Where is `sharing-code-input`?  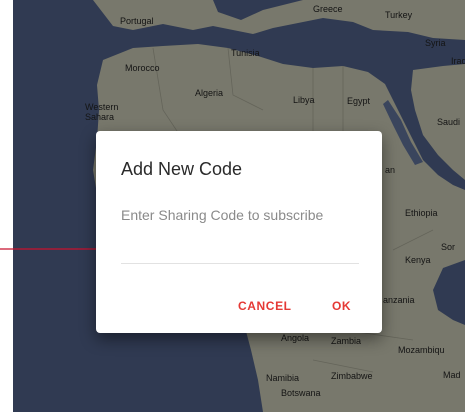
sharing-code-input is located at coordinates (240, 232).